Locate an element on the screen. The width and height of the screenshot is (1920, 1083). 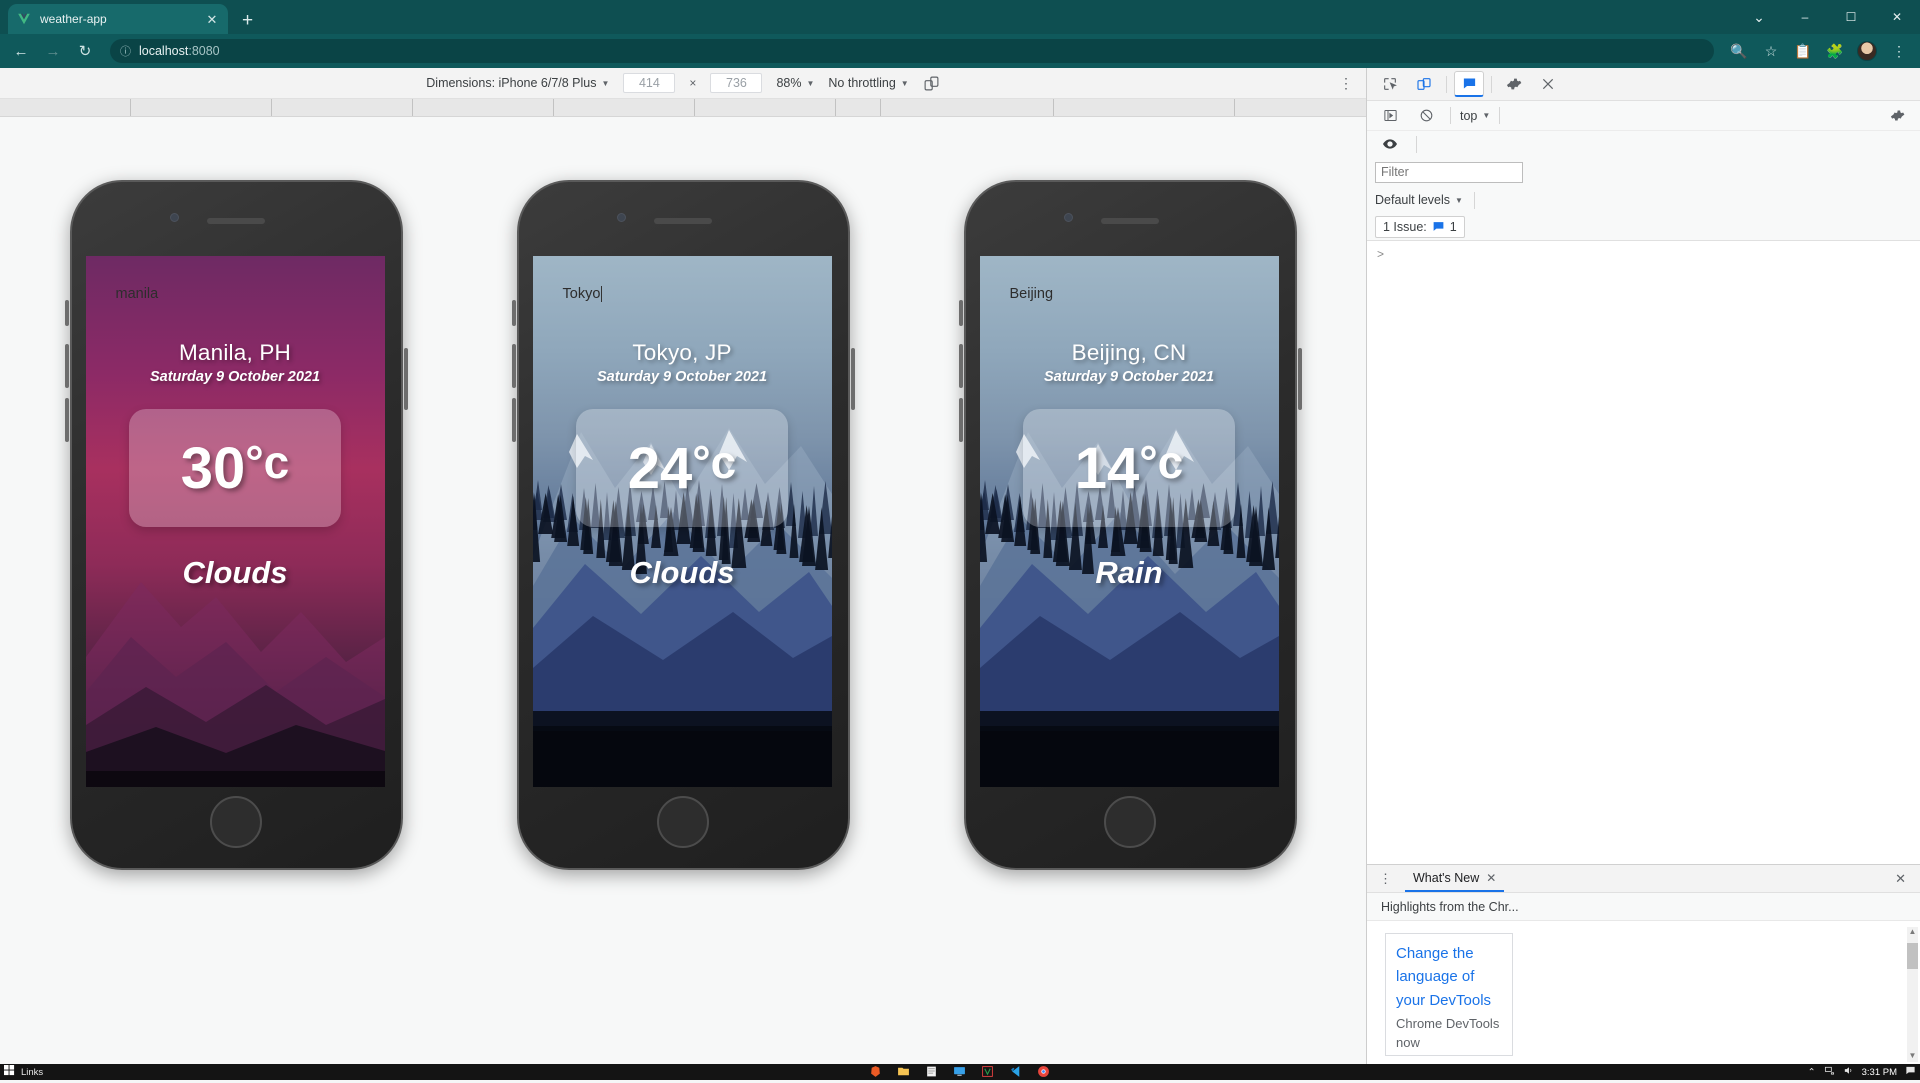
clipboard-icon: 📋 is located at coordinates (1803, 51).